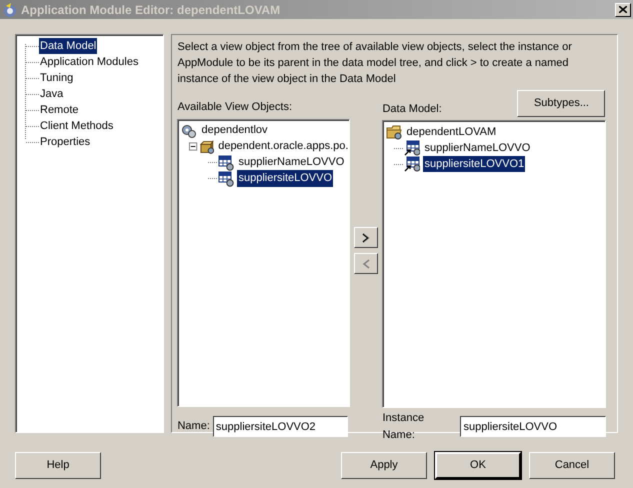 This screenshot has width=633, height=488. I want to click on nav-item: Data Model, so click(68, 46).